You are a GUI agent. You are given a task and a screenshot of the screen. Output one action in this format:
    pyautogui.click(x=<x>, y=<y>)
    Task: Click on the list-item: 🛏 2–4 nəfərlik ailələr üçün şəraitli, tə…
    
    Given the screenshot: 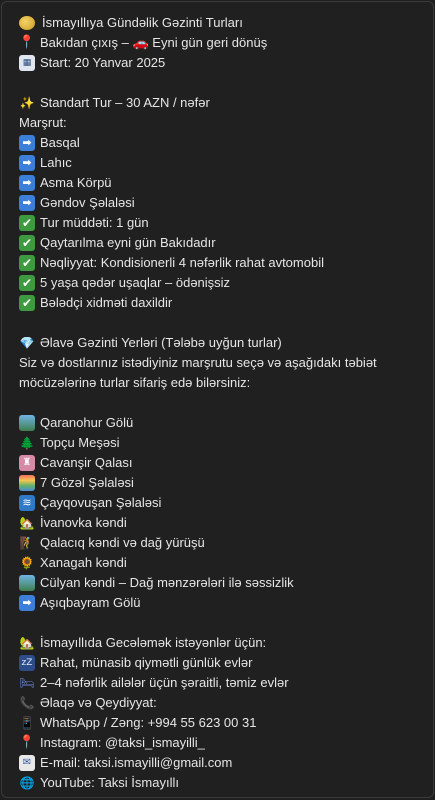 What is the action you would take?
    pyautogui.click(x=222, y=683)
    